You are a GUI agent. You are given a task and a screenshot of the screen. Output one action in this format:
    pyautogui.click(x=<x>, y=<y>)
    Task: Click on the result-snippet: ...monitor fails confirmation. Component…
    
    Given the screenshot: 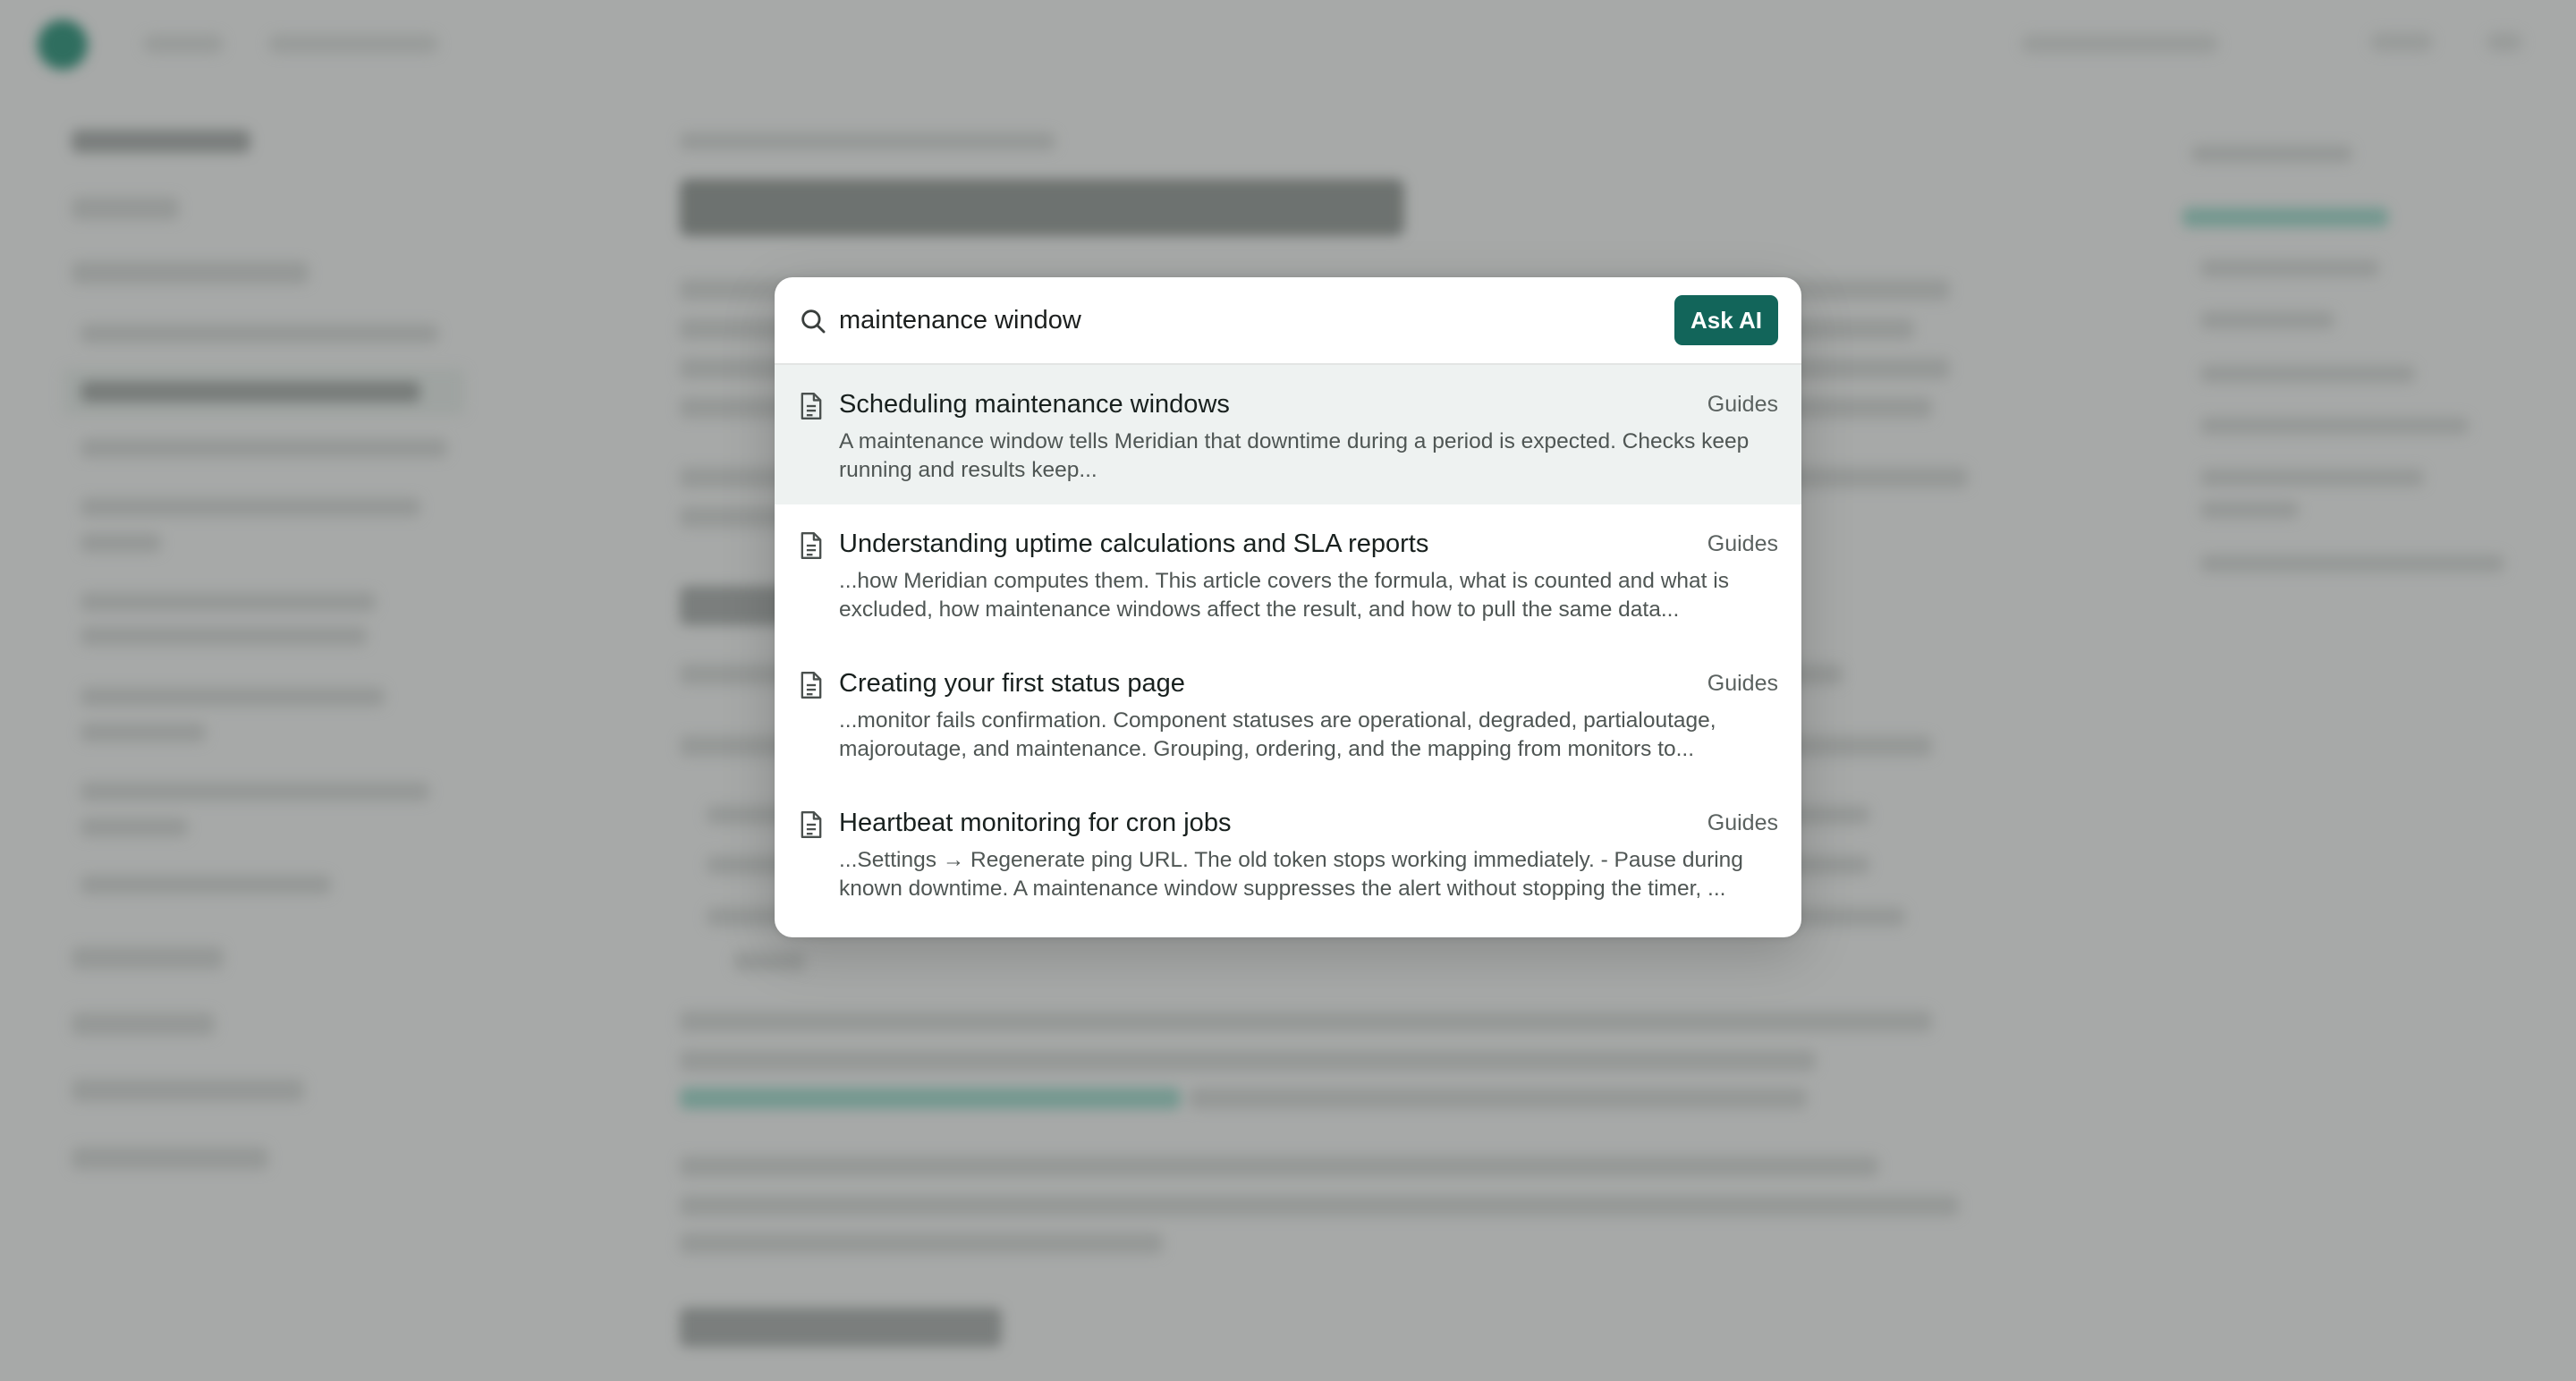 What is the action you would take?
    pyautogui.click(x=1277, y=734)
    